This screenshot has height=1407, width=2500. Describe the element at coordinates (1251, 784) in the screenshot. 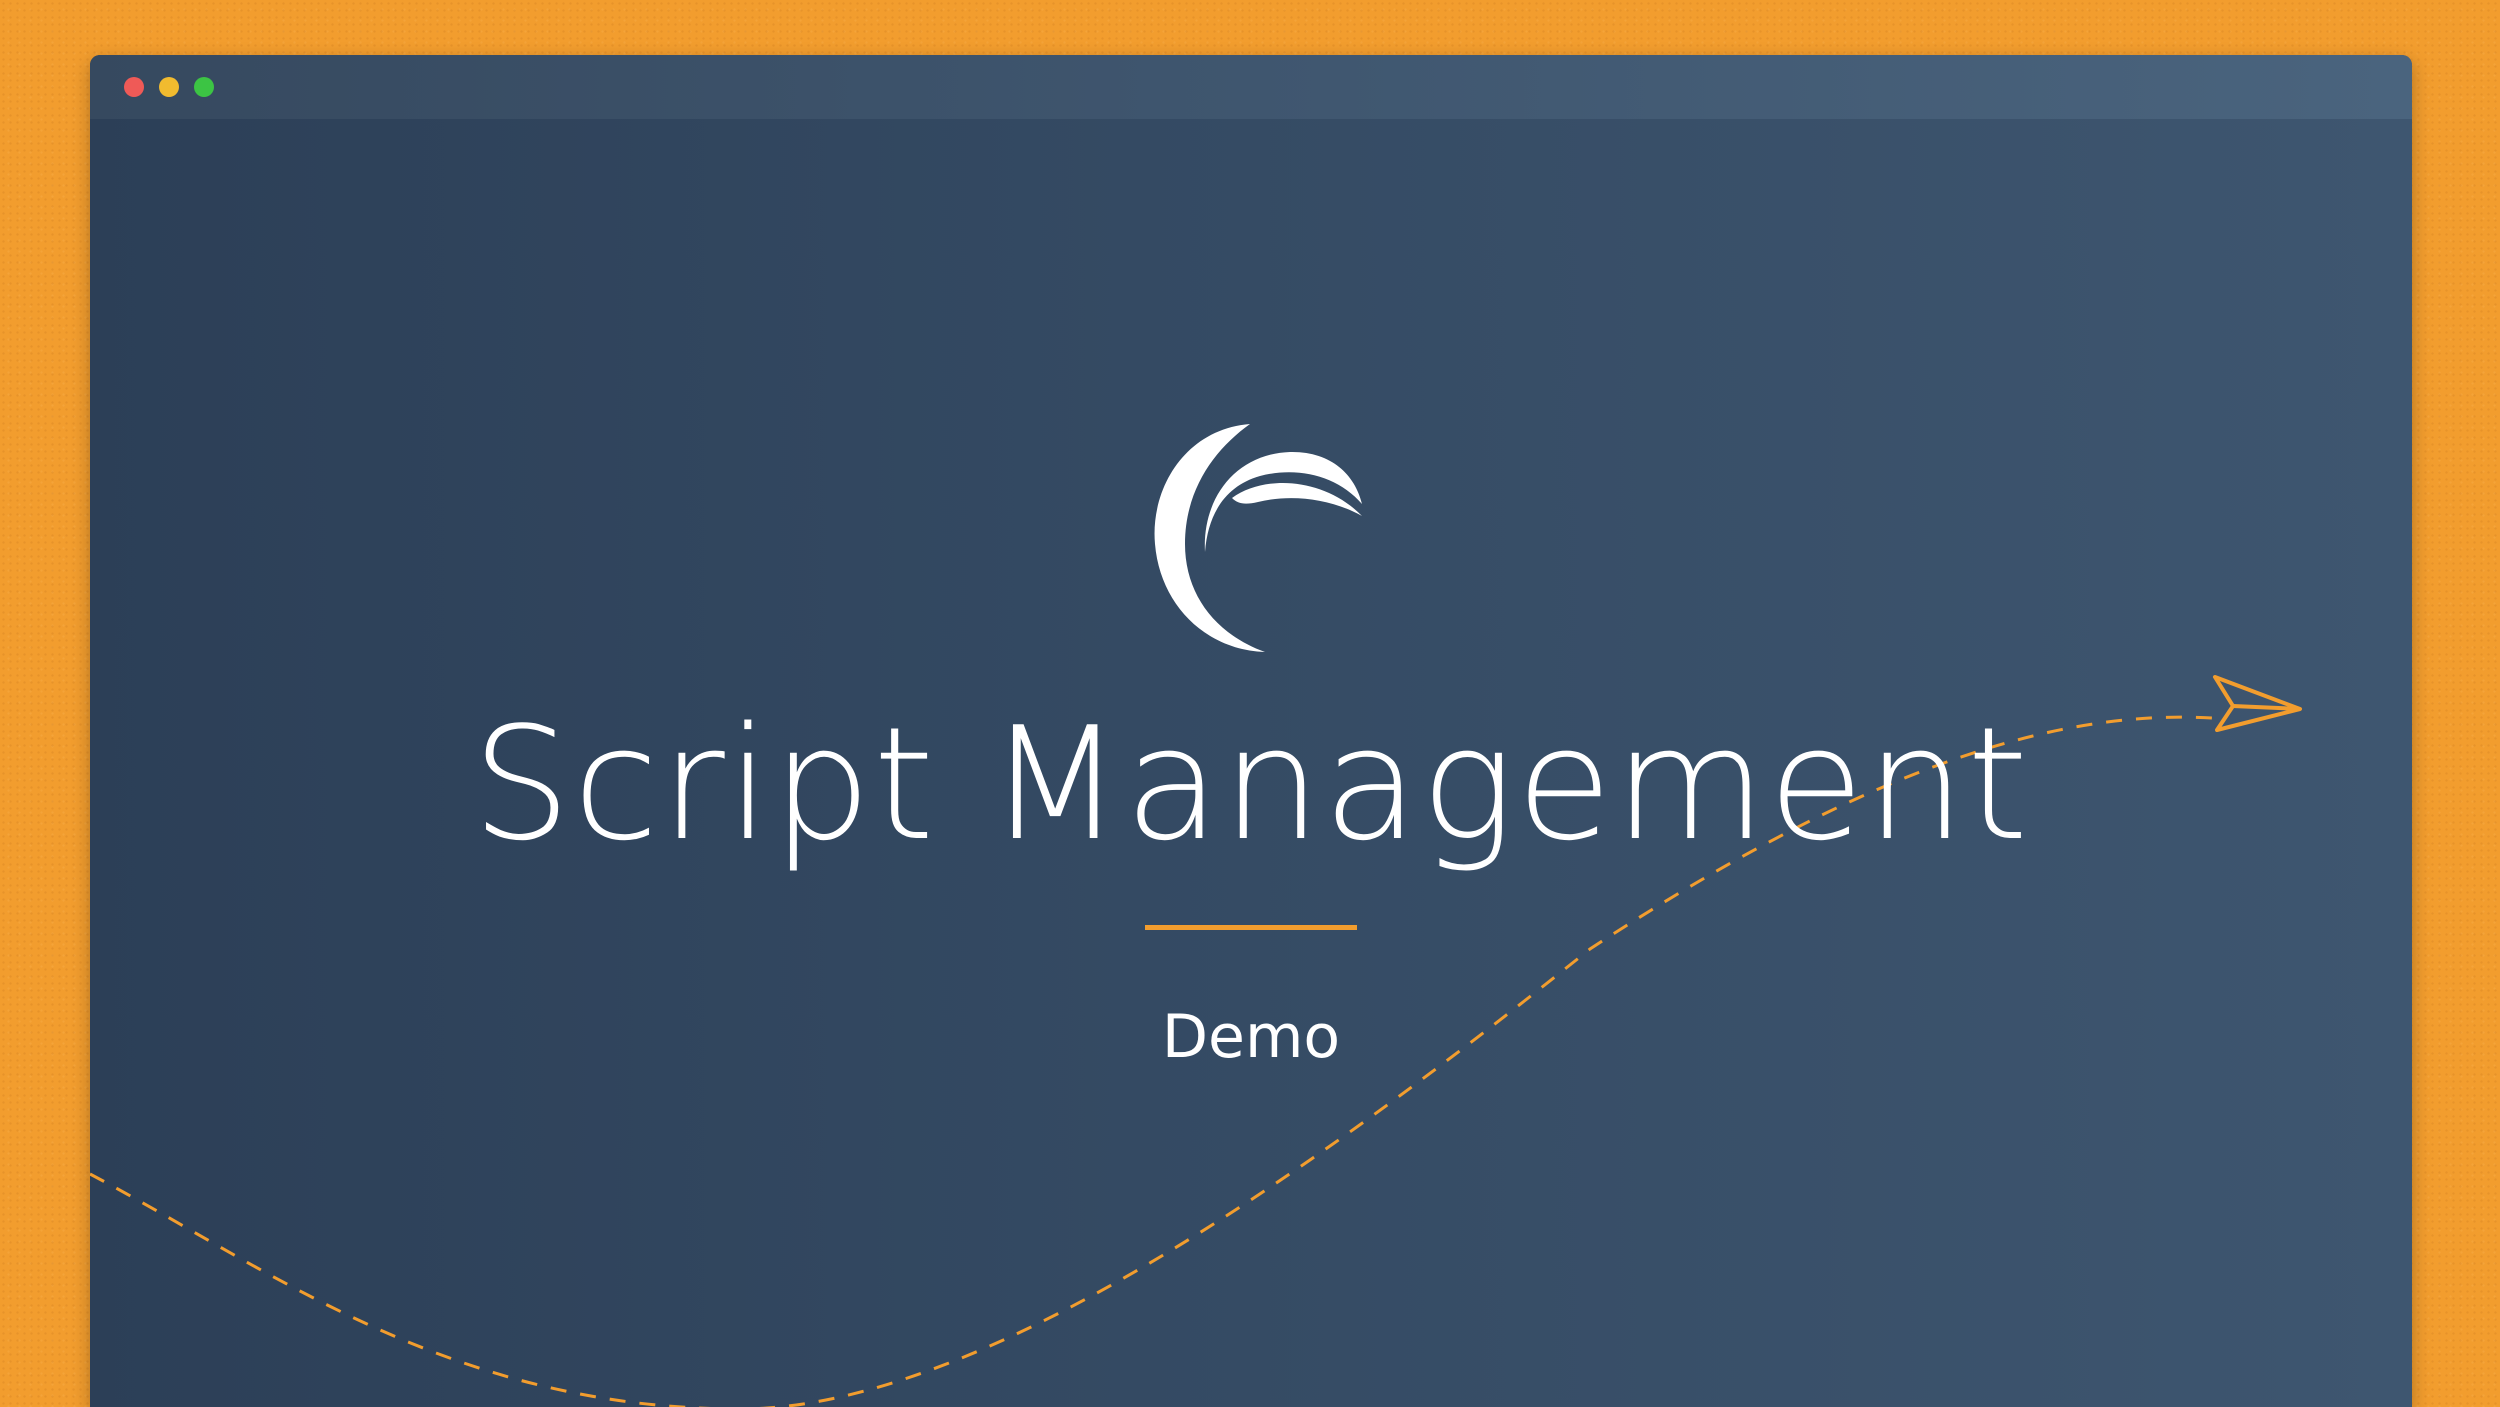

I see `page-title: Script Management` at that location.